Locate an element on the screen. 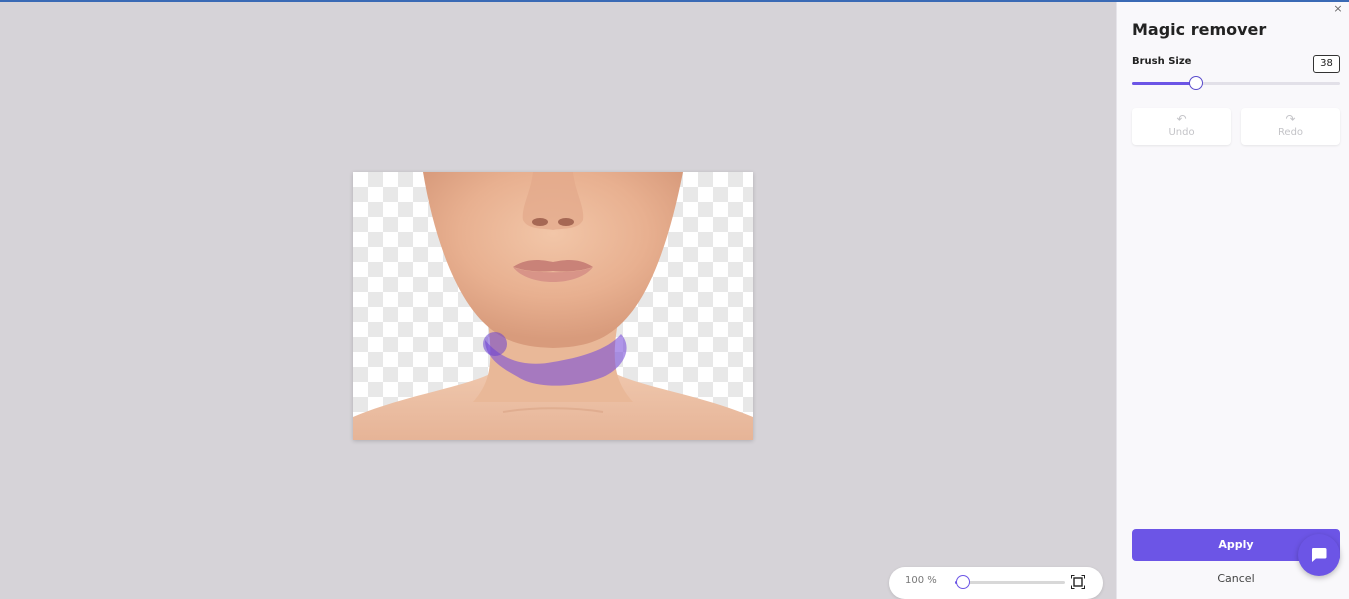 The width and height of the screenshot is (1349, 599). close-icon: × is located at coordinates (1338, 8).